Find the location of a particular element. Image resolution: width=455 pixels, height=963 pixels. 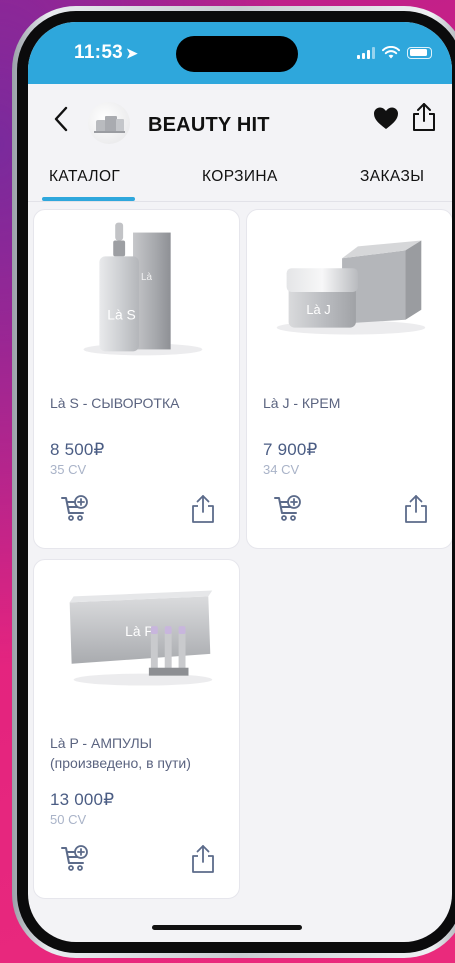

product-cv: 34 CV is located at coordinates (281, 469).